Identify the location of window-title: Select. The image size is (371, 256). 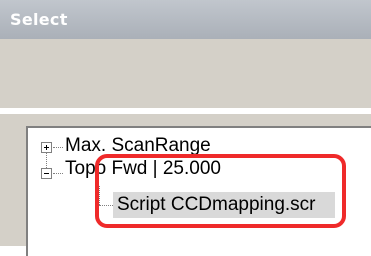
(39, 19).